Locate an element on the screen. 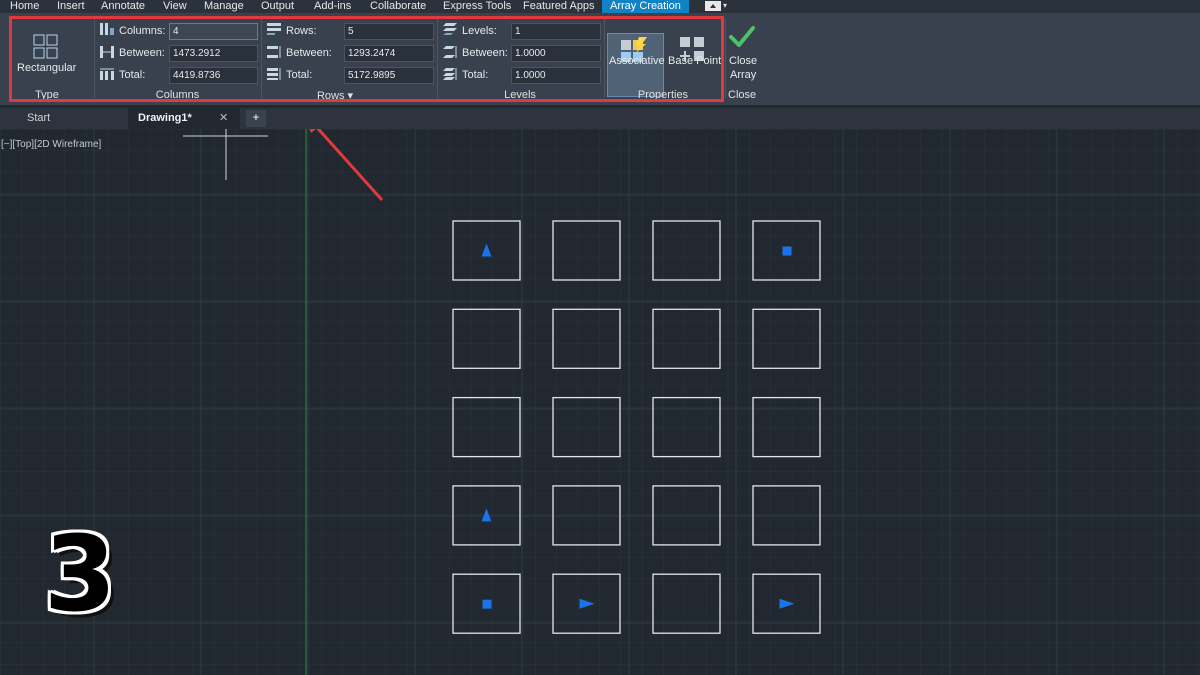  panel-divider is located at coordinates (725, 58).